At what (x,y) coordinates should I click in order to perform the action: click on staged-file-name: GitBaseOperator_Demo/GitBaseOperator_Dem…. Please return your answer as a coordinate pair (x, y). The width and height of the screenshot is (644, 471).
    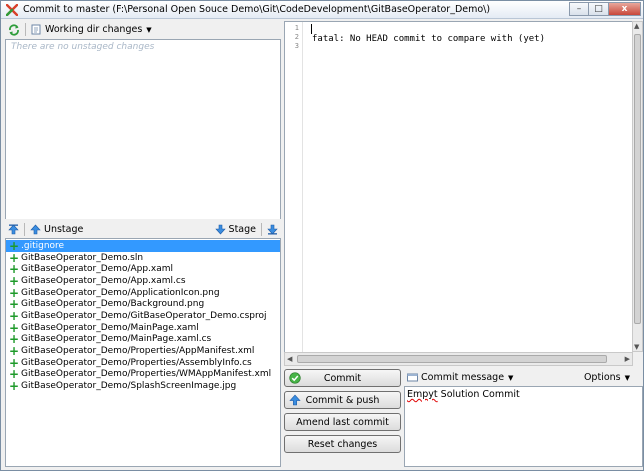
    Looking at the image, I should click on (144, 315).